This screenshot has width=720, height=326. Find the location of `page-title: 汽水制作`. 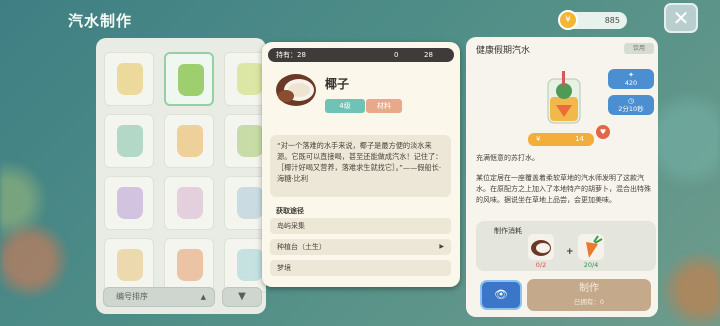

page-title: 汽水制作 is located at coordinates (100, 21).